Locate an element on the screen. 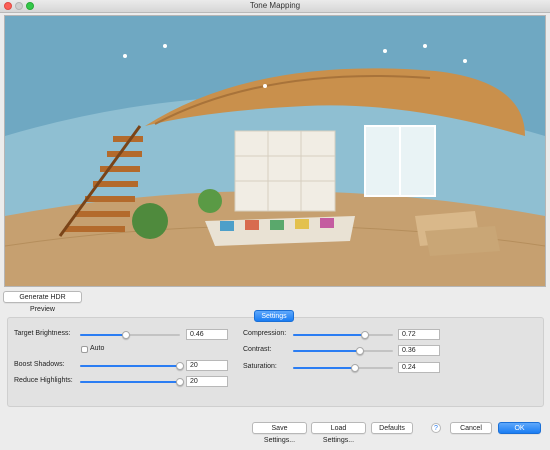 The height and width of the screenshot is (450, 550). window-titlebar: Tone Mapping is located at coordinates (275, 6).